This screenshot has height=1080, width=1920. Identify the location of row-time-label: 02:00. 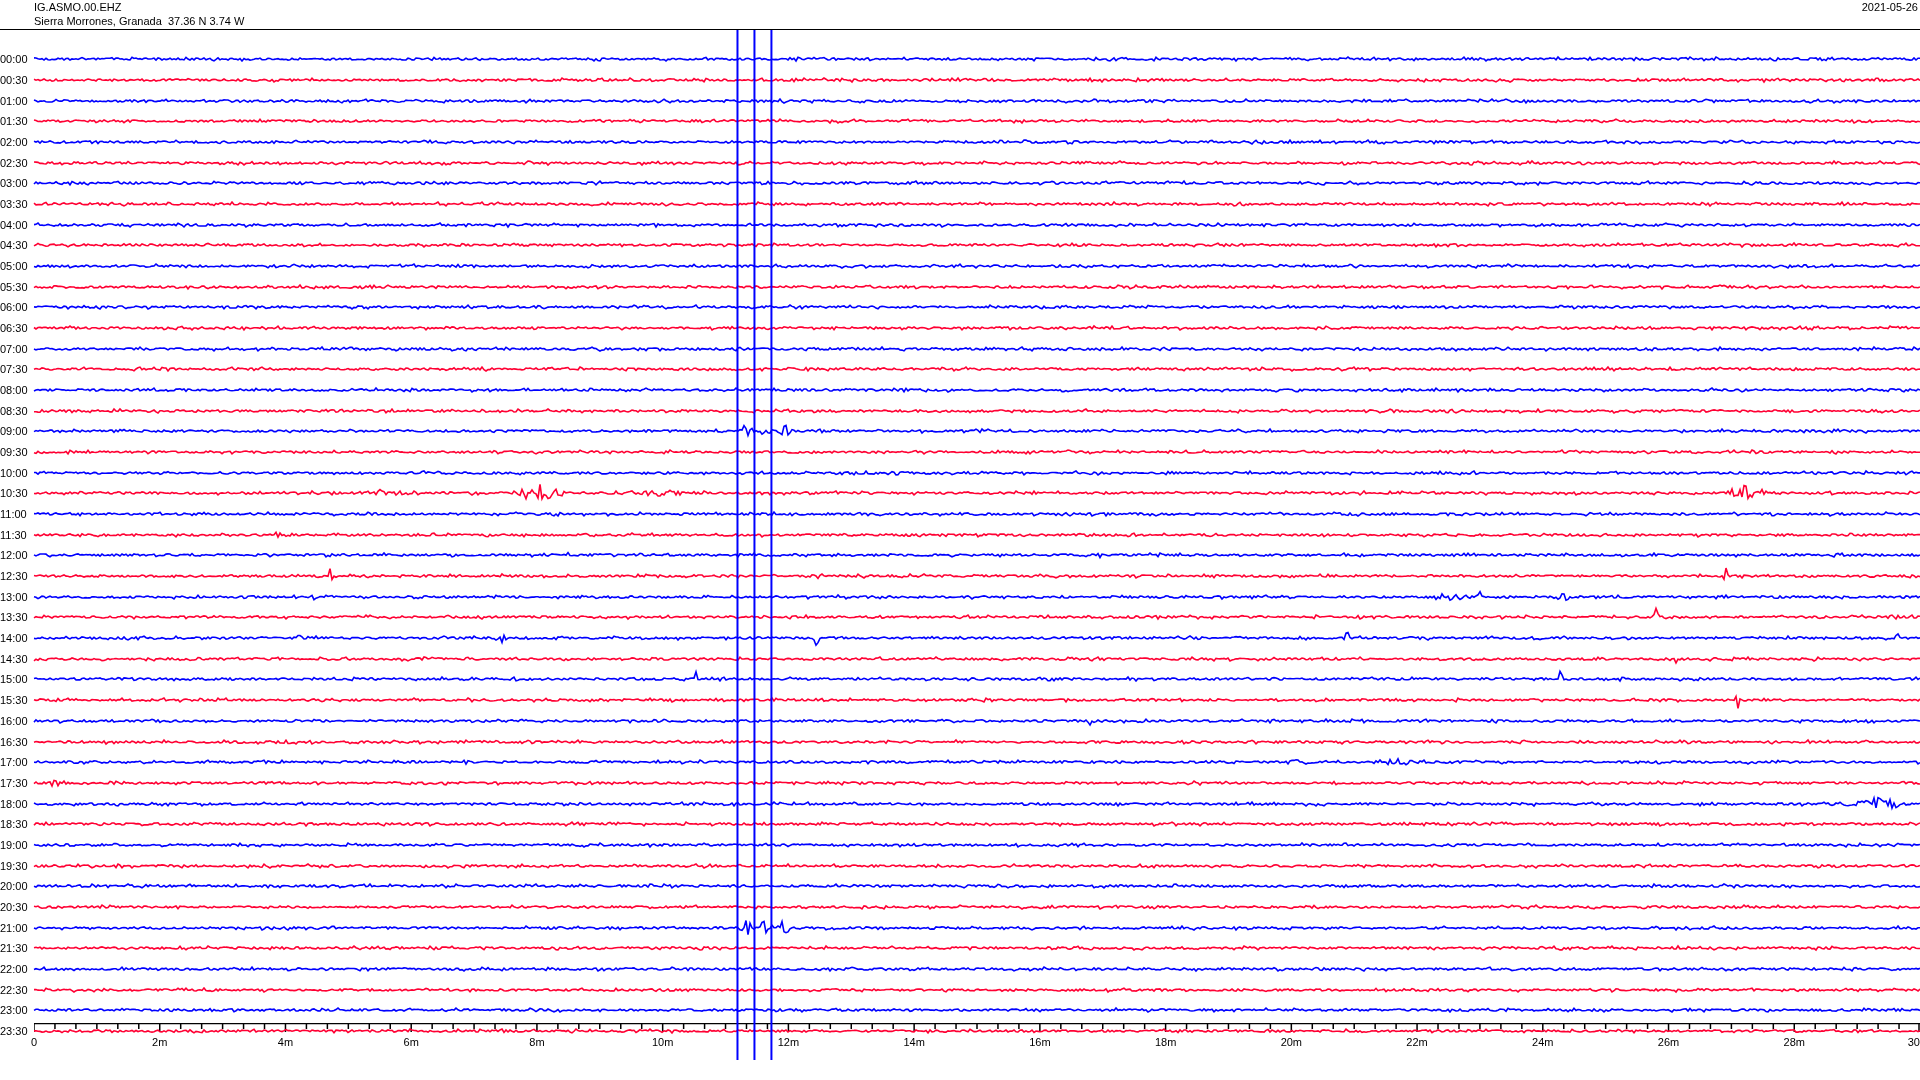
(14, 142).